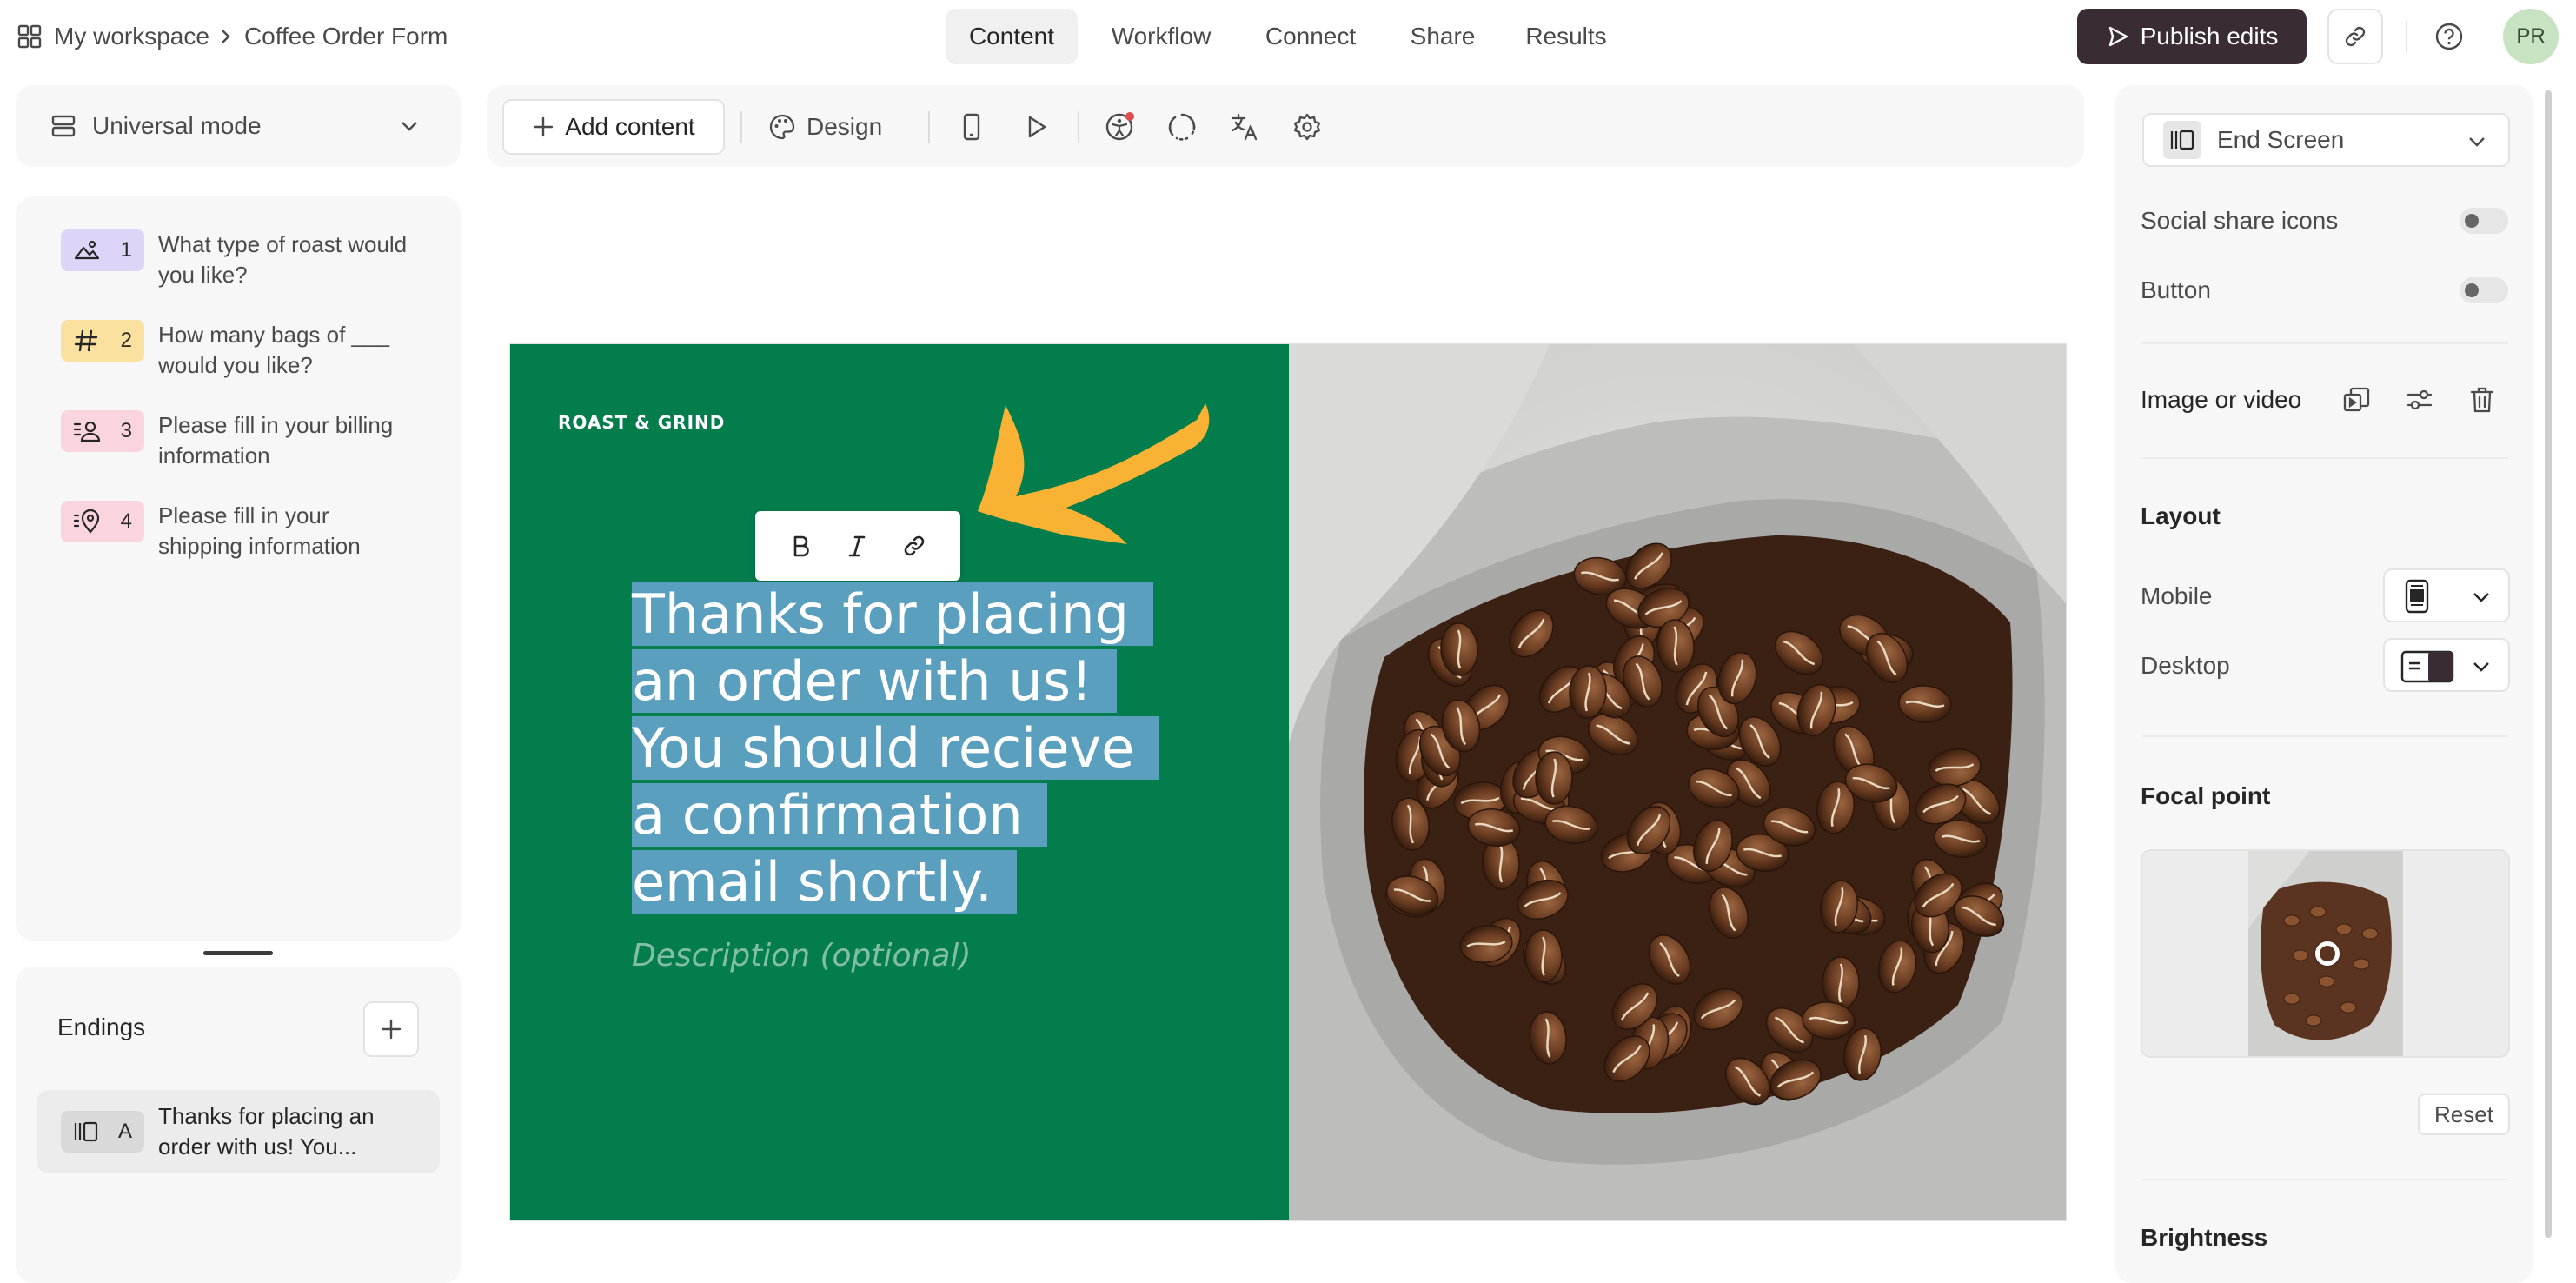 The width and height of the screenshot is (2576, 1283). What do you see at coordinates (101, 1027) in the screenshot?
I see `endings-title: Endings` at bounding box center [101, 1027].